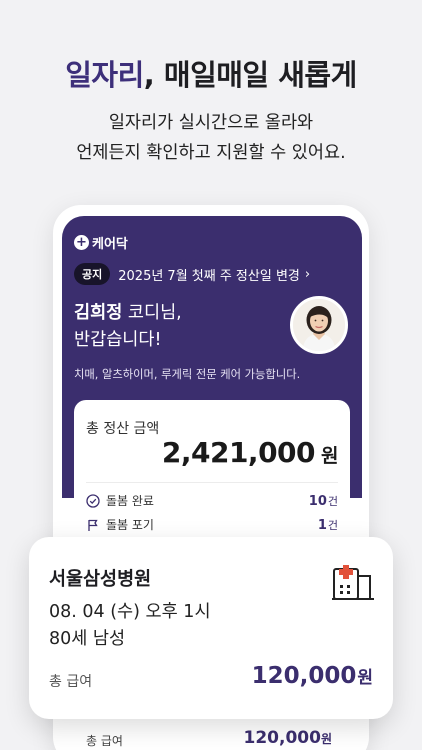  Describe the element at coordinates (365, 678) in the screenshot. I see `job-pay-amount-unit: 원` at that location.